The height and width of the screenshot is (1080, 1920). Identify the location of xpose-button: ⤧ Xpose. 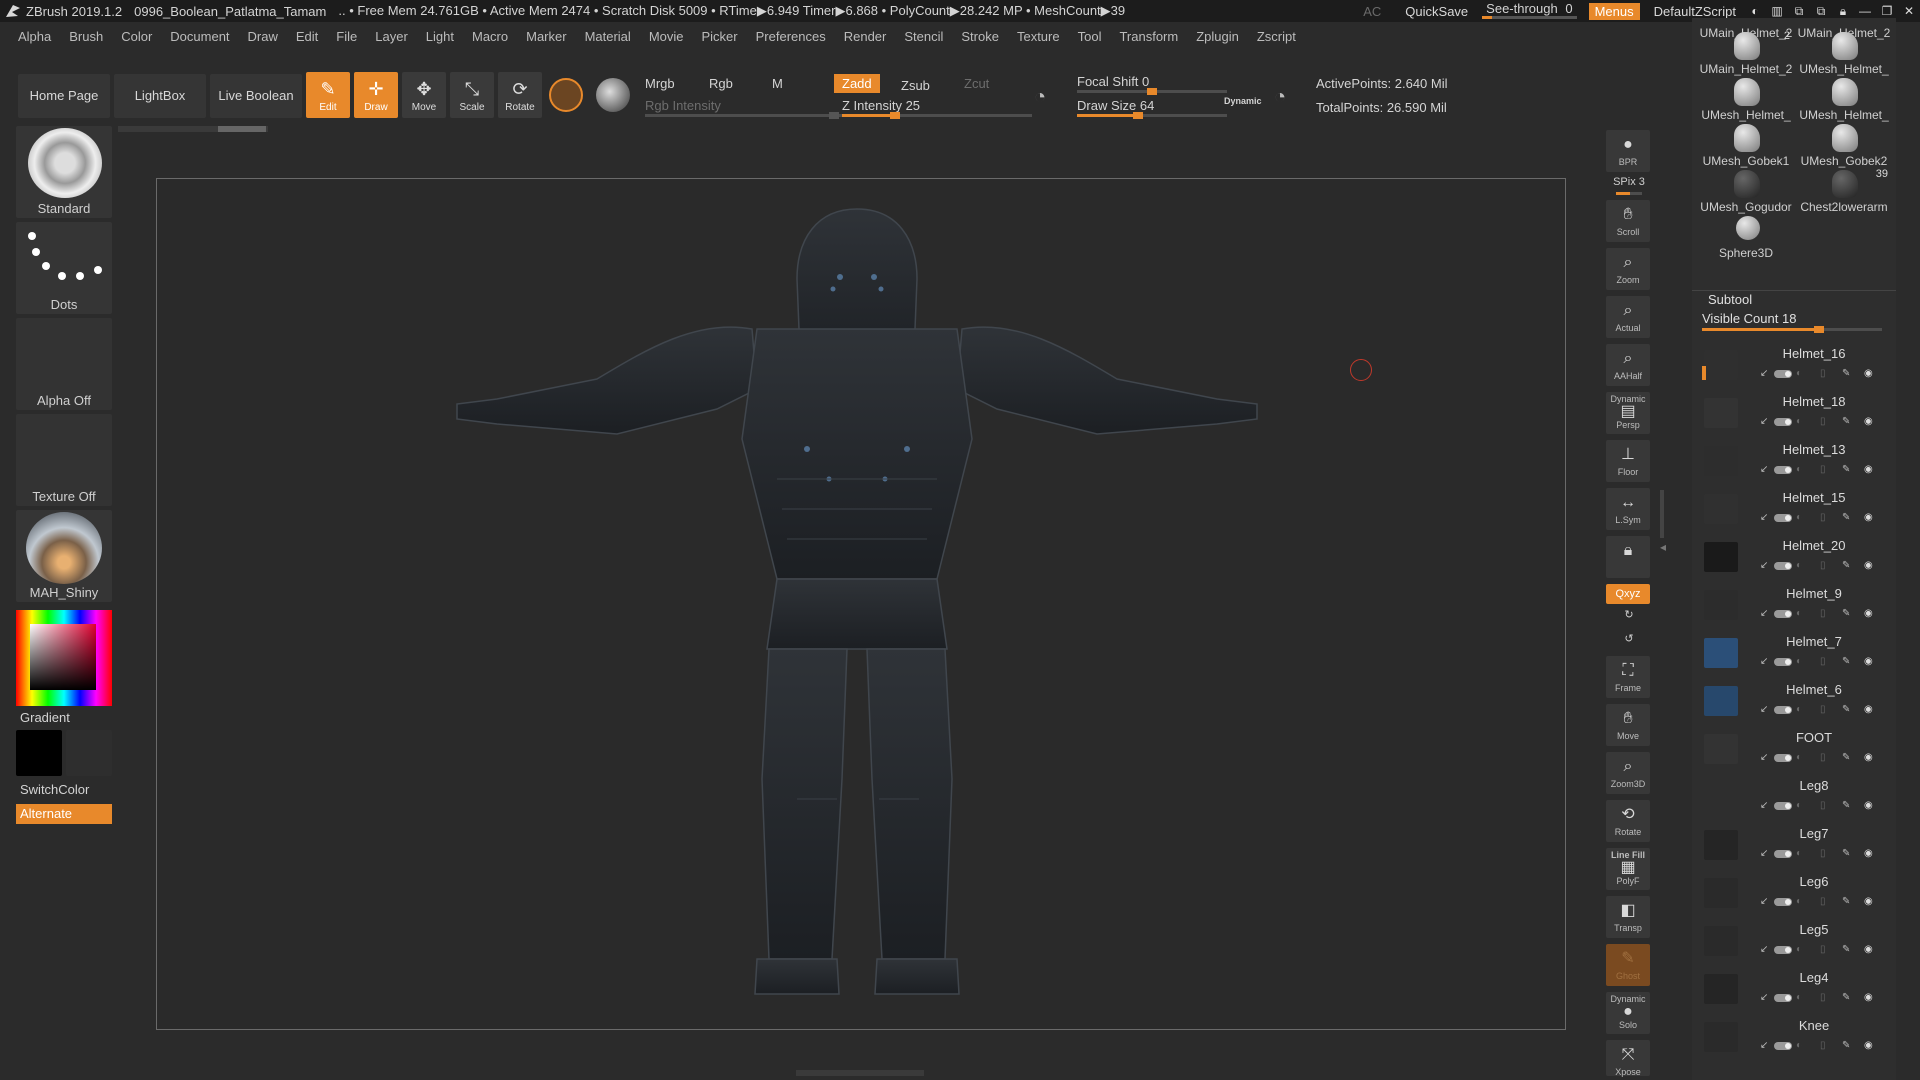
(1628, 1058).